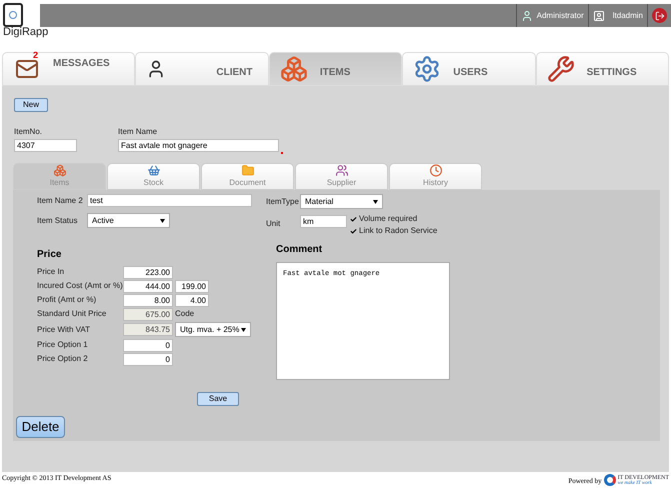  Describe the element at coordinates (323, 221) in the screenshot. I see `input-field: km` at that location.